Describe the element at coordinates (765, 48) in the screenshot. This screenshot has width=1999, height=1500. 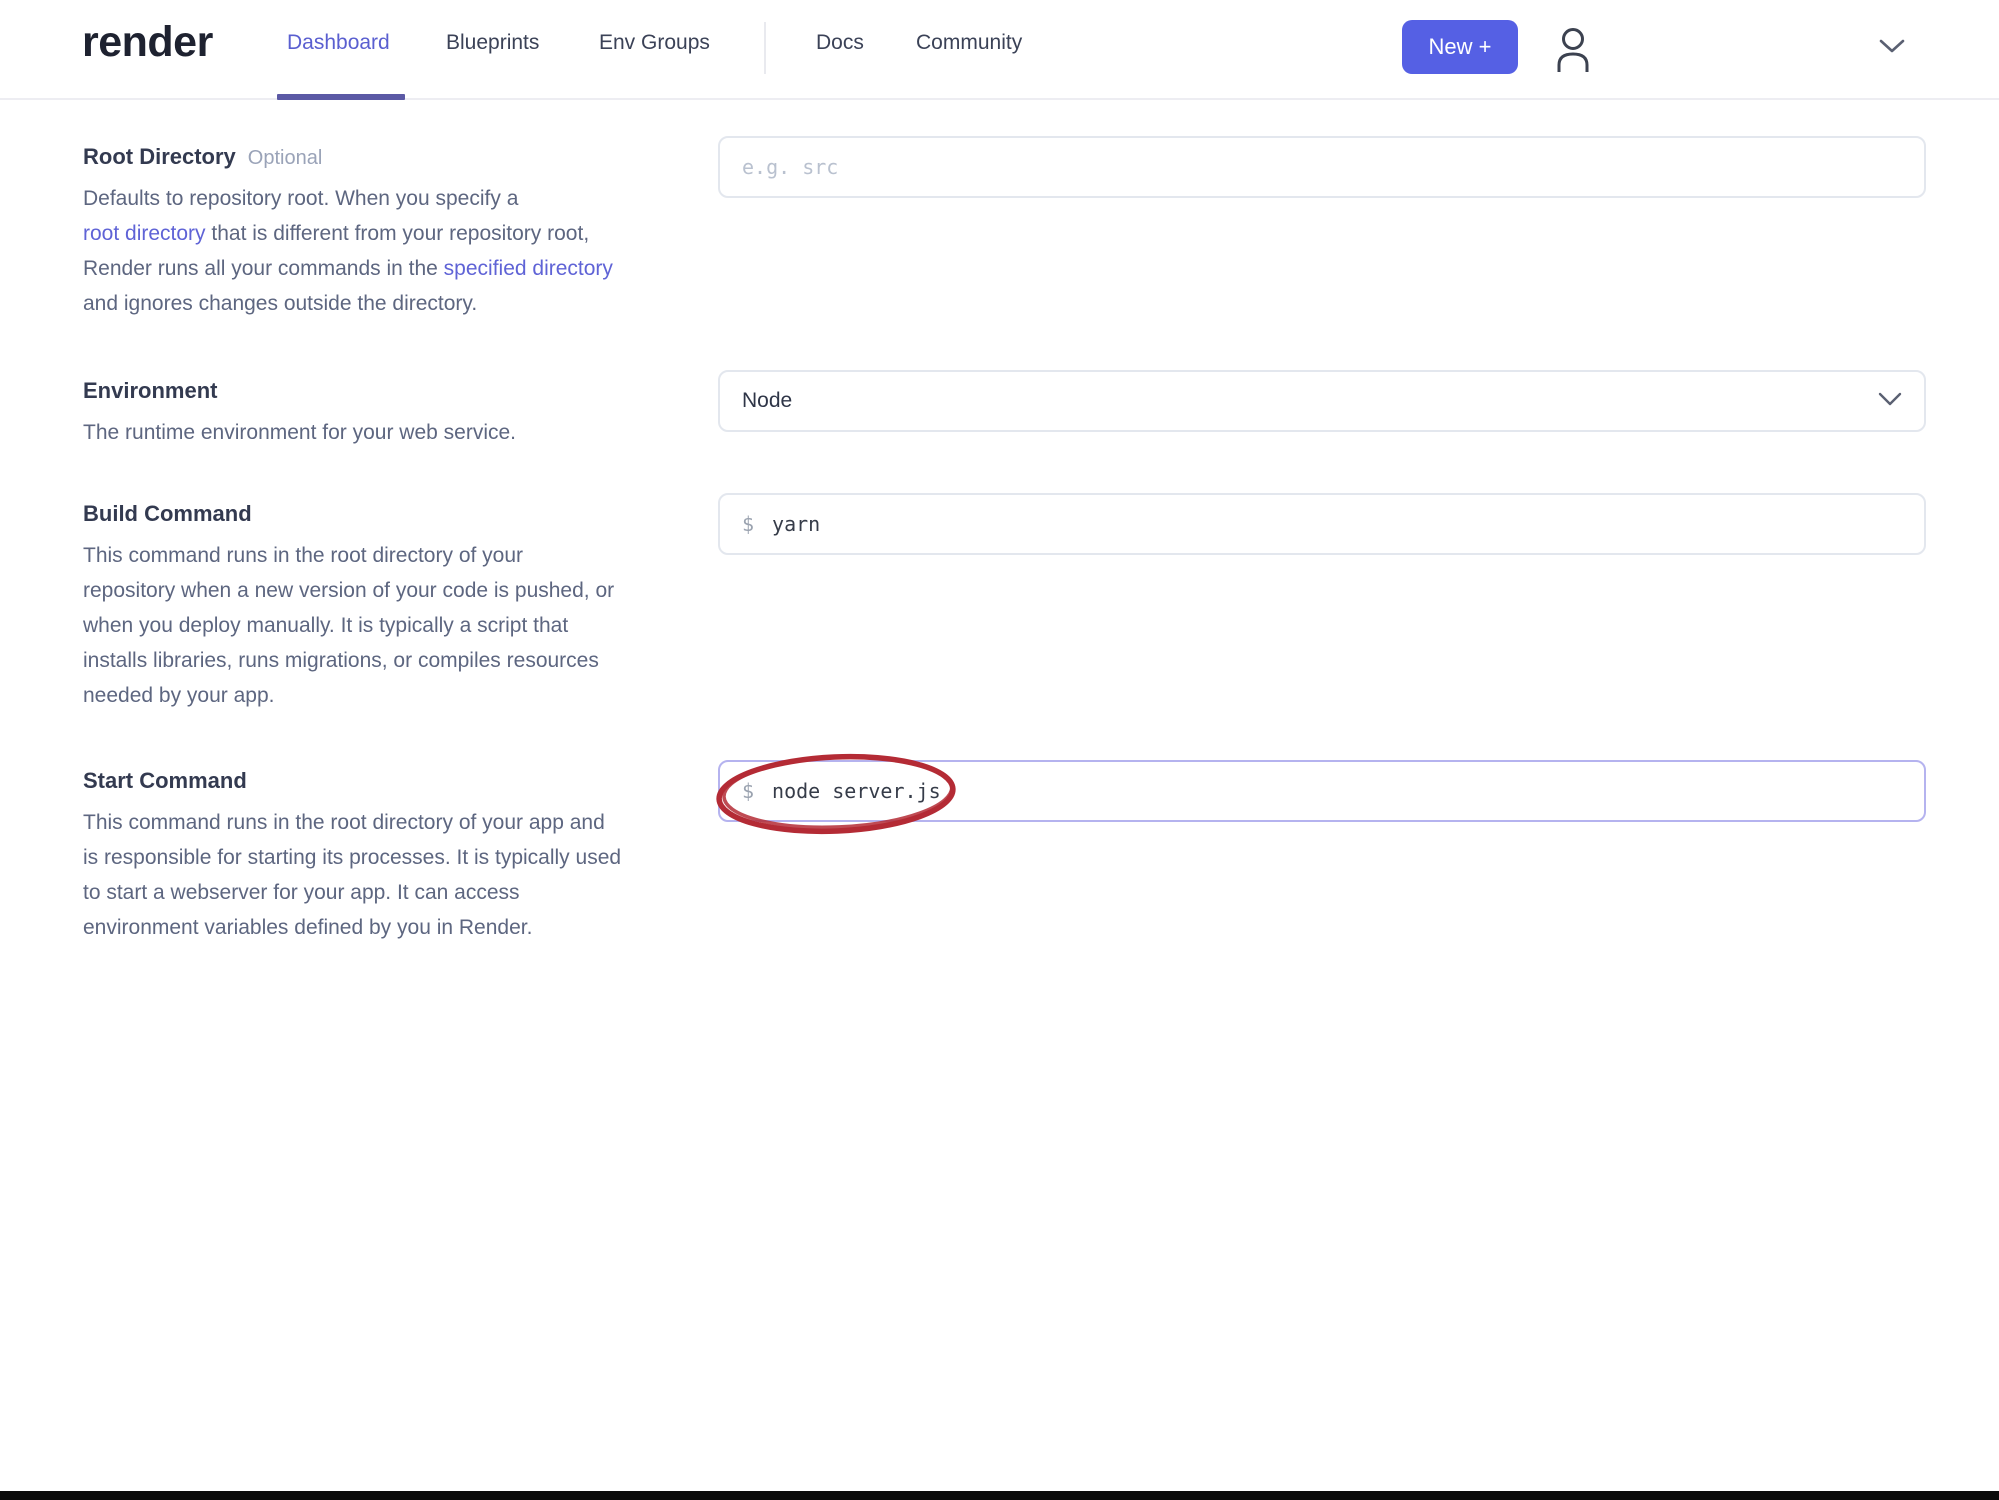
I see `nav-divider` at that location.